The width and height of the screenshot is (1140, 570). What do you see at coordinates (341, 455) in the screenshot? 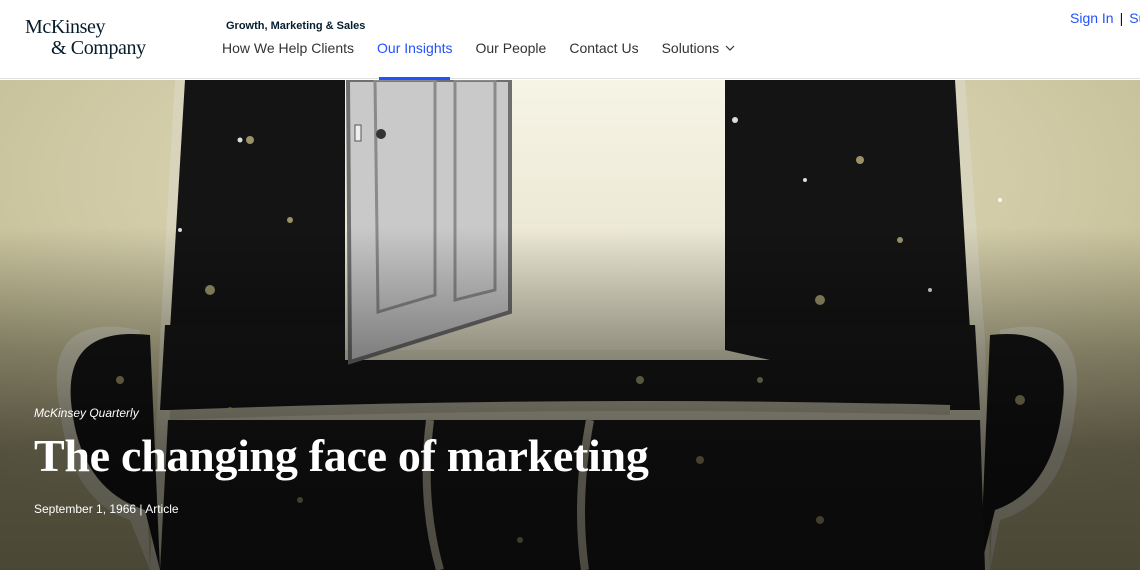
I see `article-title: The changing face of marketing` at bounding box center [341, 455].